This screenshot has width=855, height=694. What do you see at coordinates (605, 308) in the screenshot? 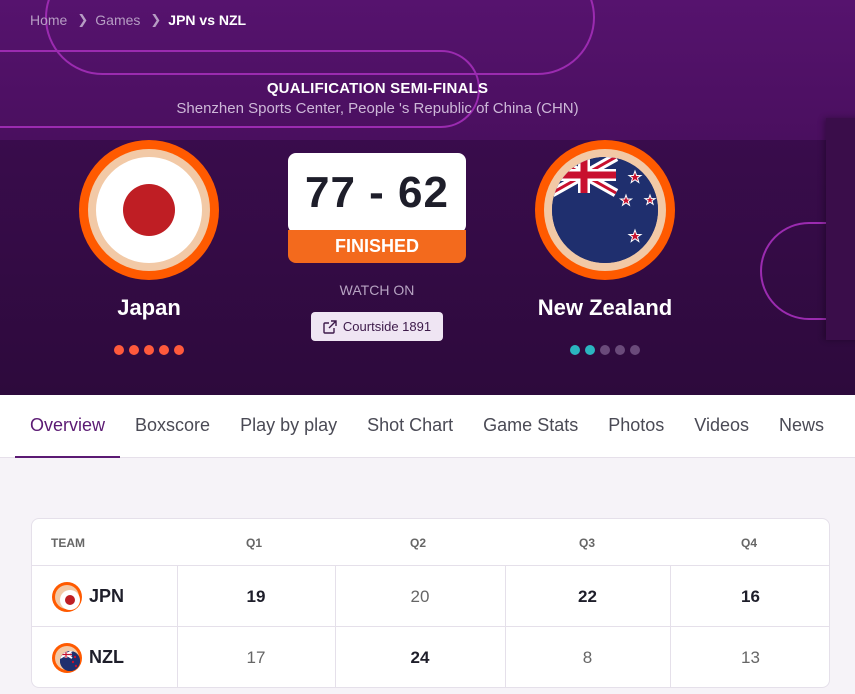
I see `away-team-name: New Zealand` at bounding box center [605, 308].